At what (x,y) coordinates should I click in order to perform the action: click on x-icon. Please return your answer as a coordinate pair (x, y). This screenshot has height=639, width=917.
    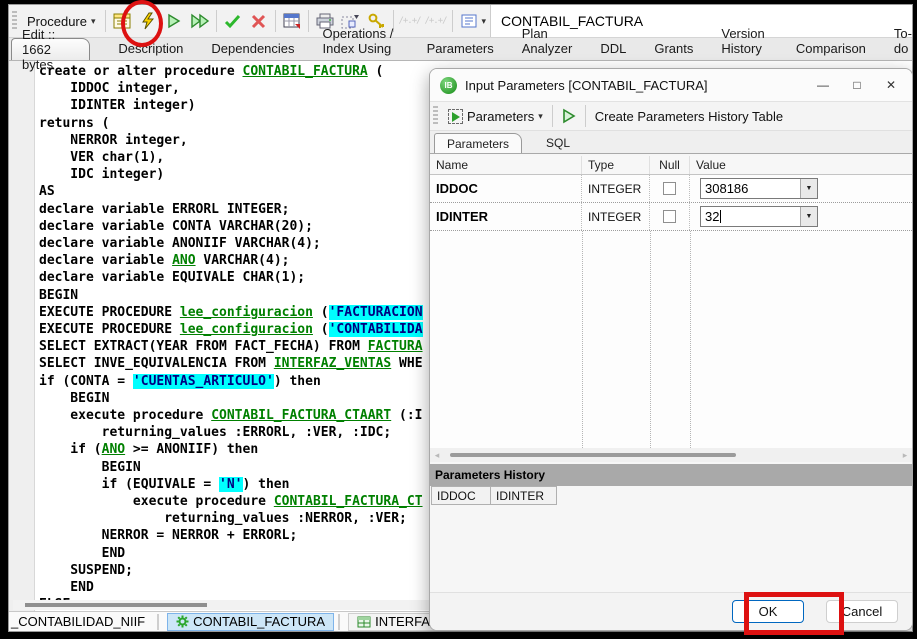
    Looking at the image, I should click on (258, 21).